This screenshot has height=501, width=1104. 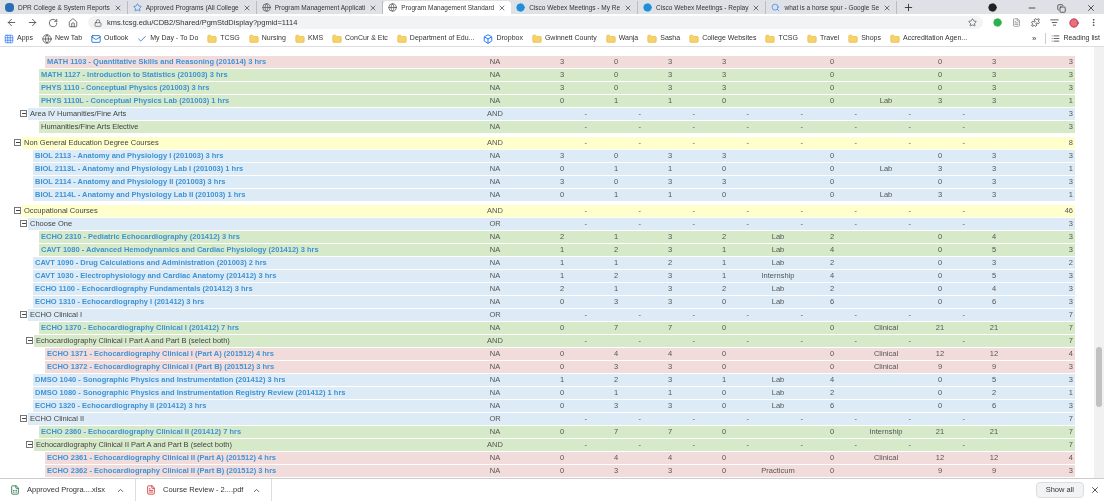 I want to click on bookmark-star-icon, so click(x=972, y=22).